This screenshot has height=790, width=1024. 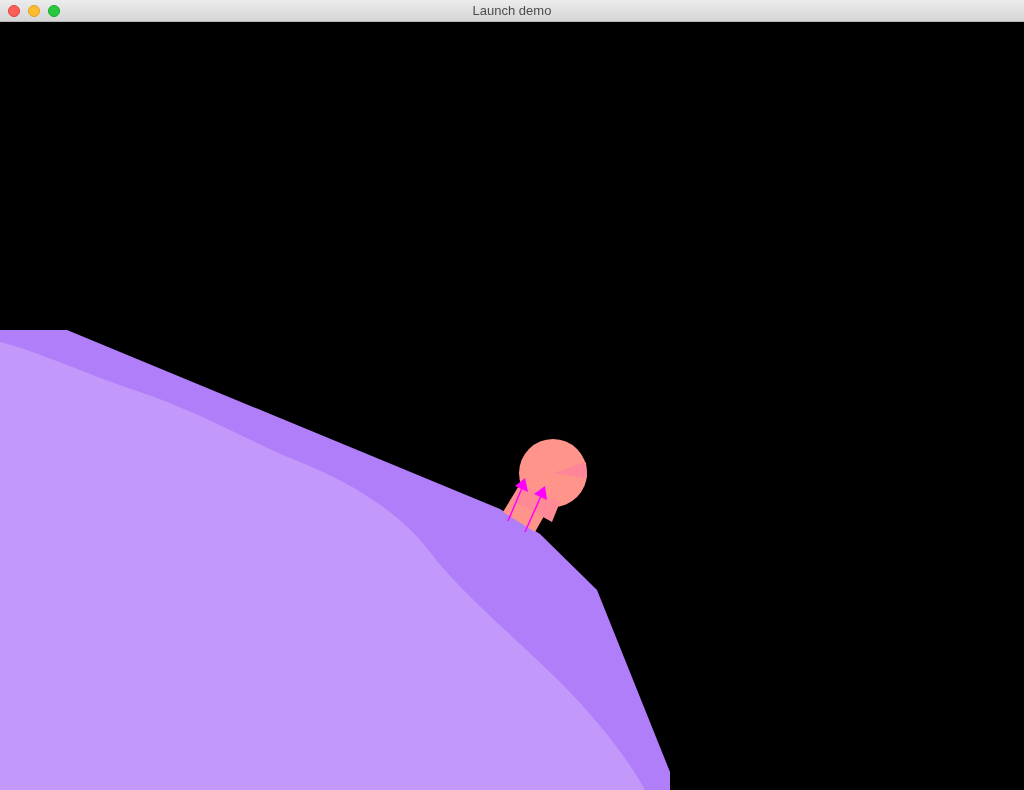 What do you see at coordinates (34, 11) in the screenshot?
I see `minimize-icon` at bounding box center [34, 11].